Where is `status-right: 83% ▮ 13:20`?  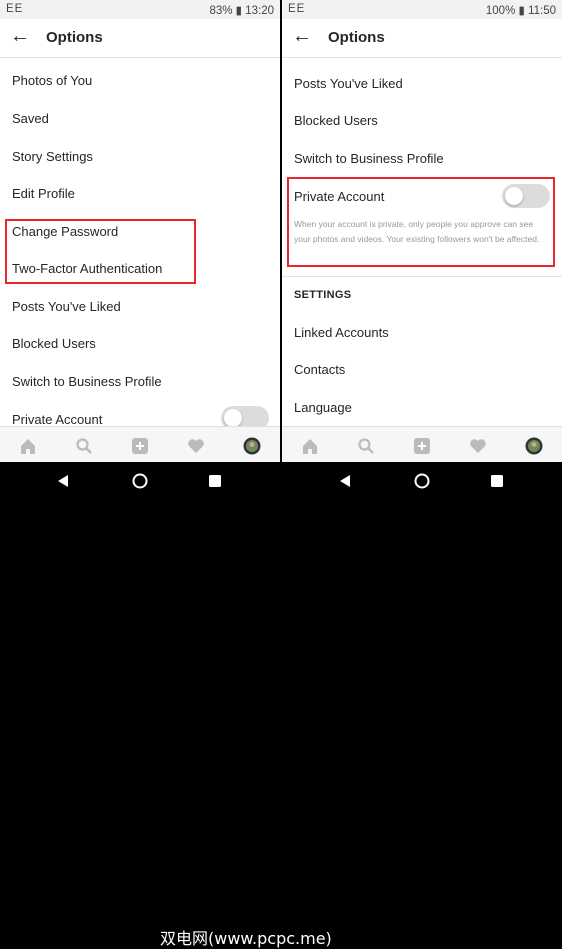
status-right: 83% ▮ 13:20 is located at coordinates (241, 10).